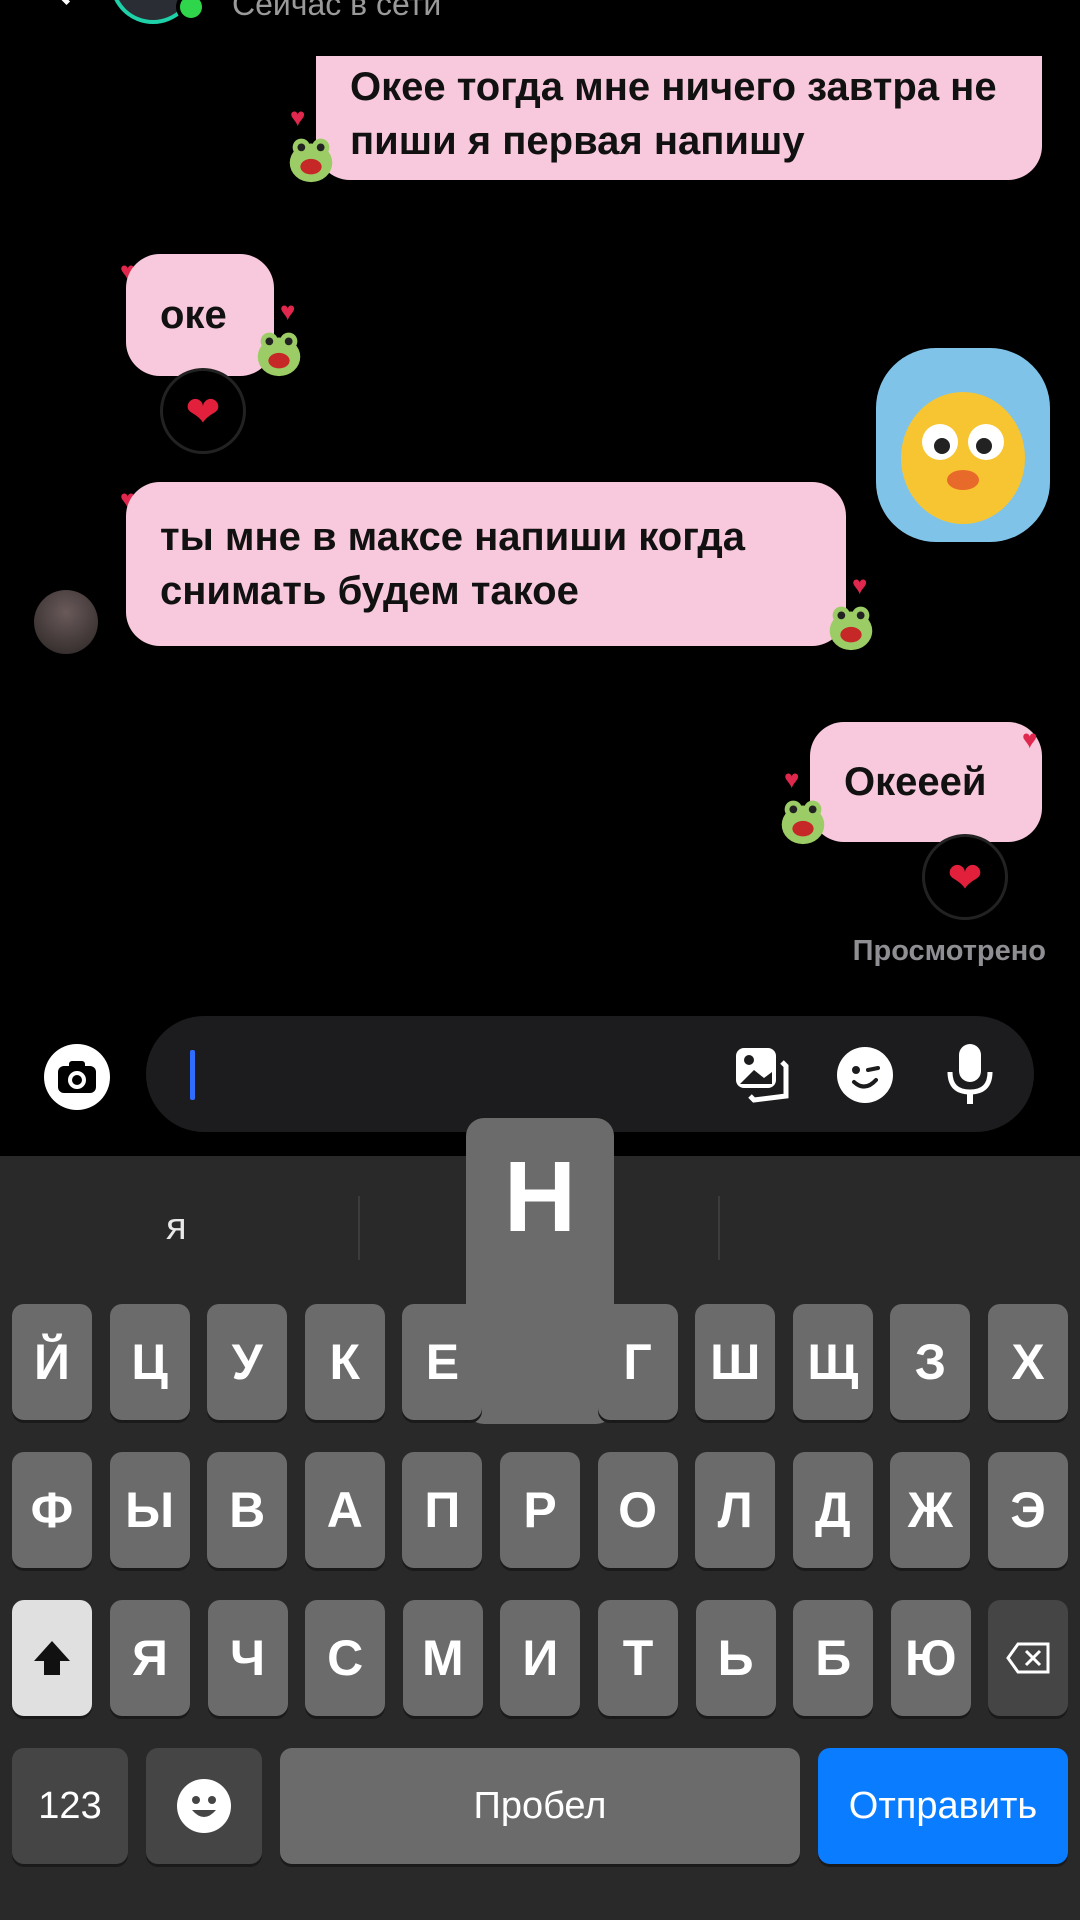 Image resolution: width=1080 pixels, height=1920 pixels. Describe the element at coordinates (150, 1658) in the screenshot. I see `key-letter: Я` at that location.